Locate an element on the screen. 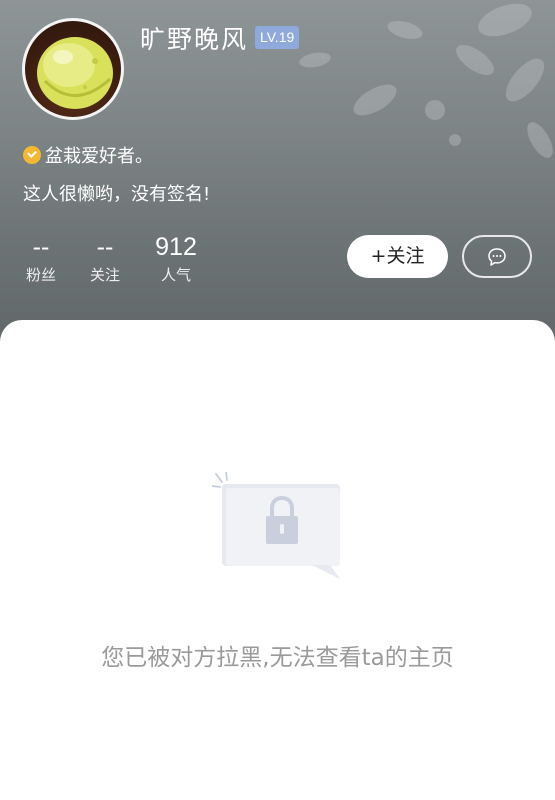  follow-button: +关注 is located at coordinates (397, 256).